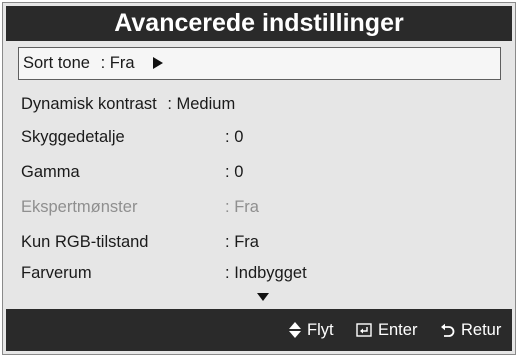 The image size is (520, 359). I want to click on menu-item-sort-tone: Sort tone : Fra, so click(259, 63).